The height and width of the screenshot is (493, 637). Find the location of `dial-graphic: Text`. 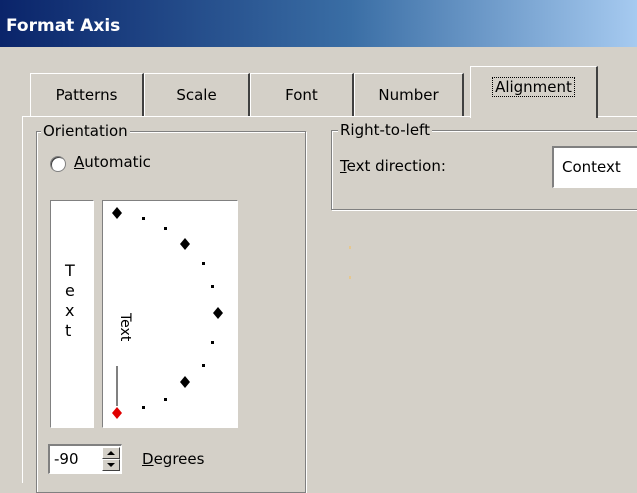

dial-graphic: Text is located at coordinates (167, 313).